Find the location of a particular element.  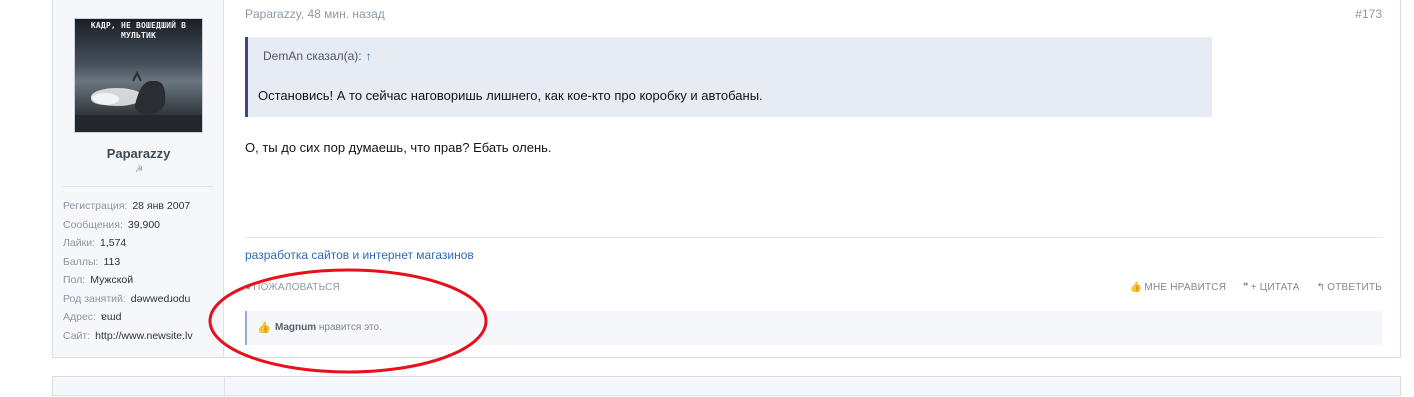

info-likes: Лайки: 1,574 is located at coordinates (95, 243).